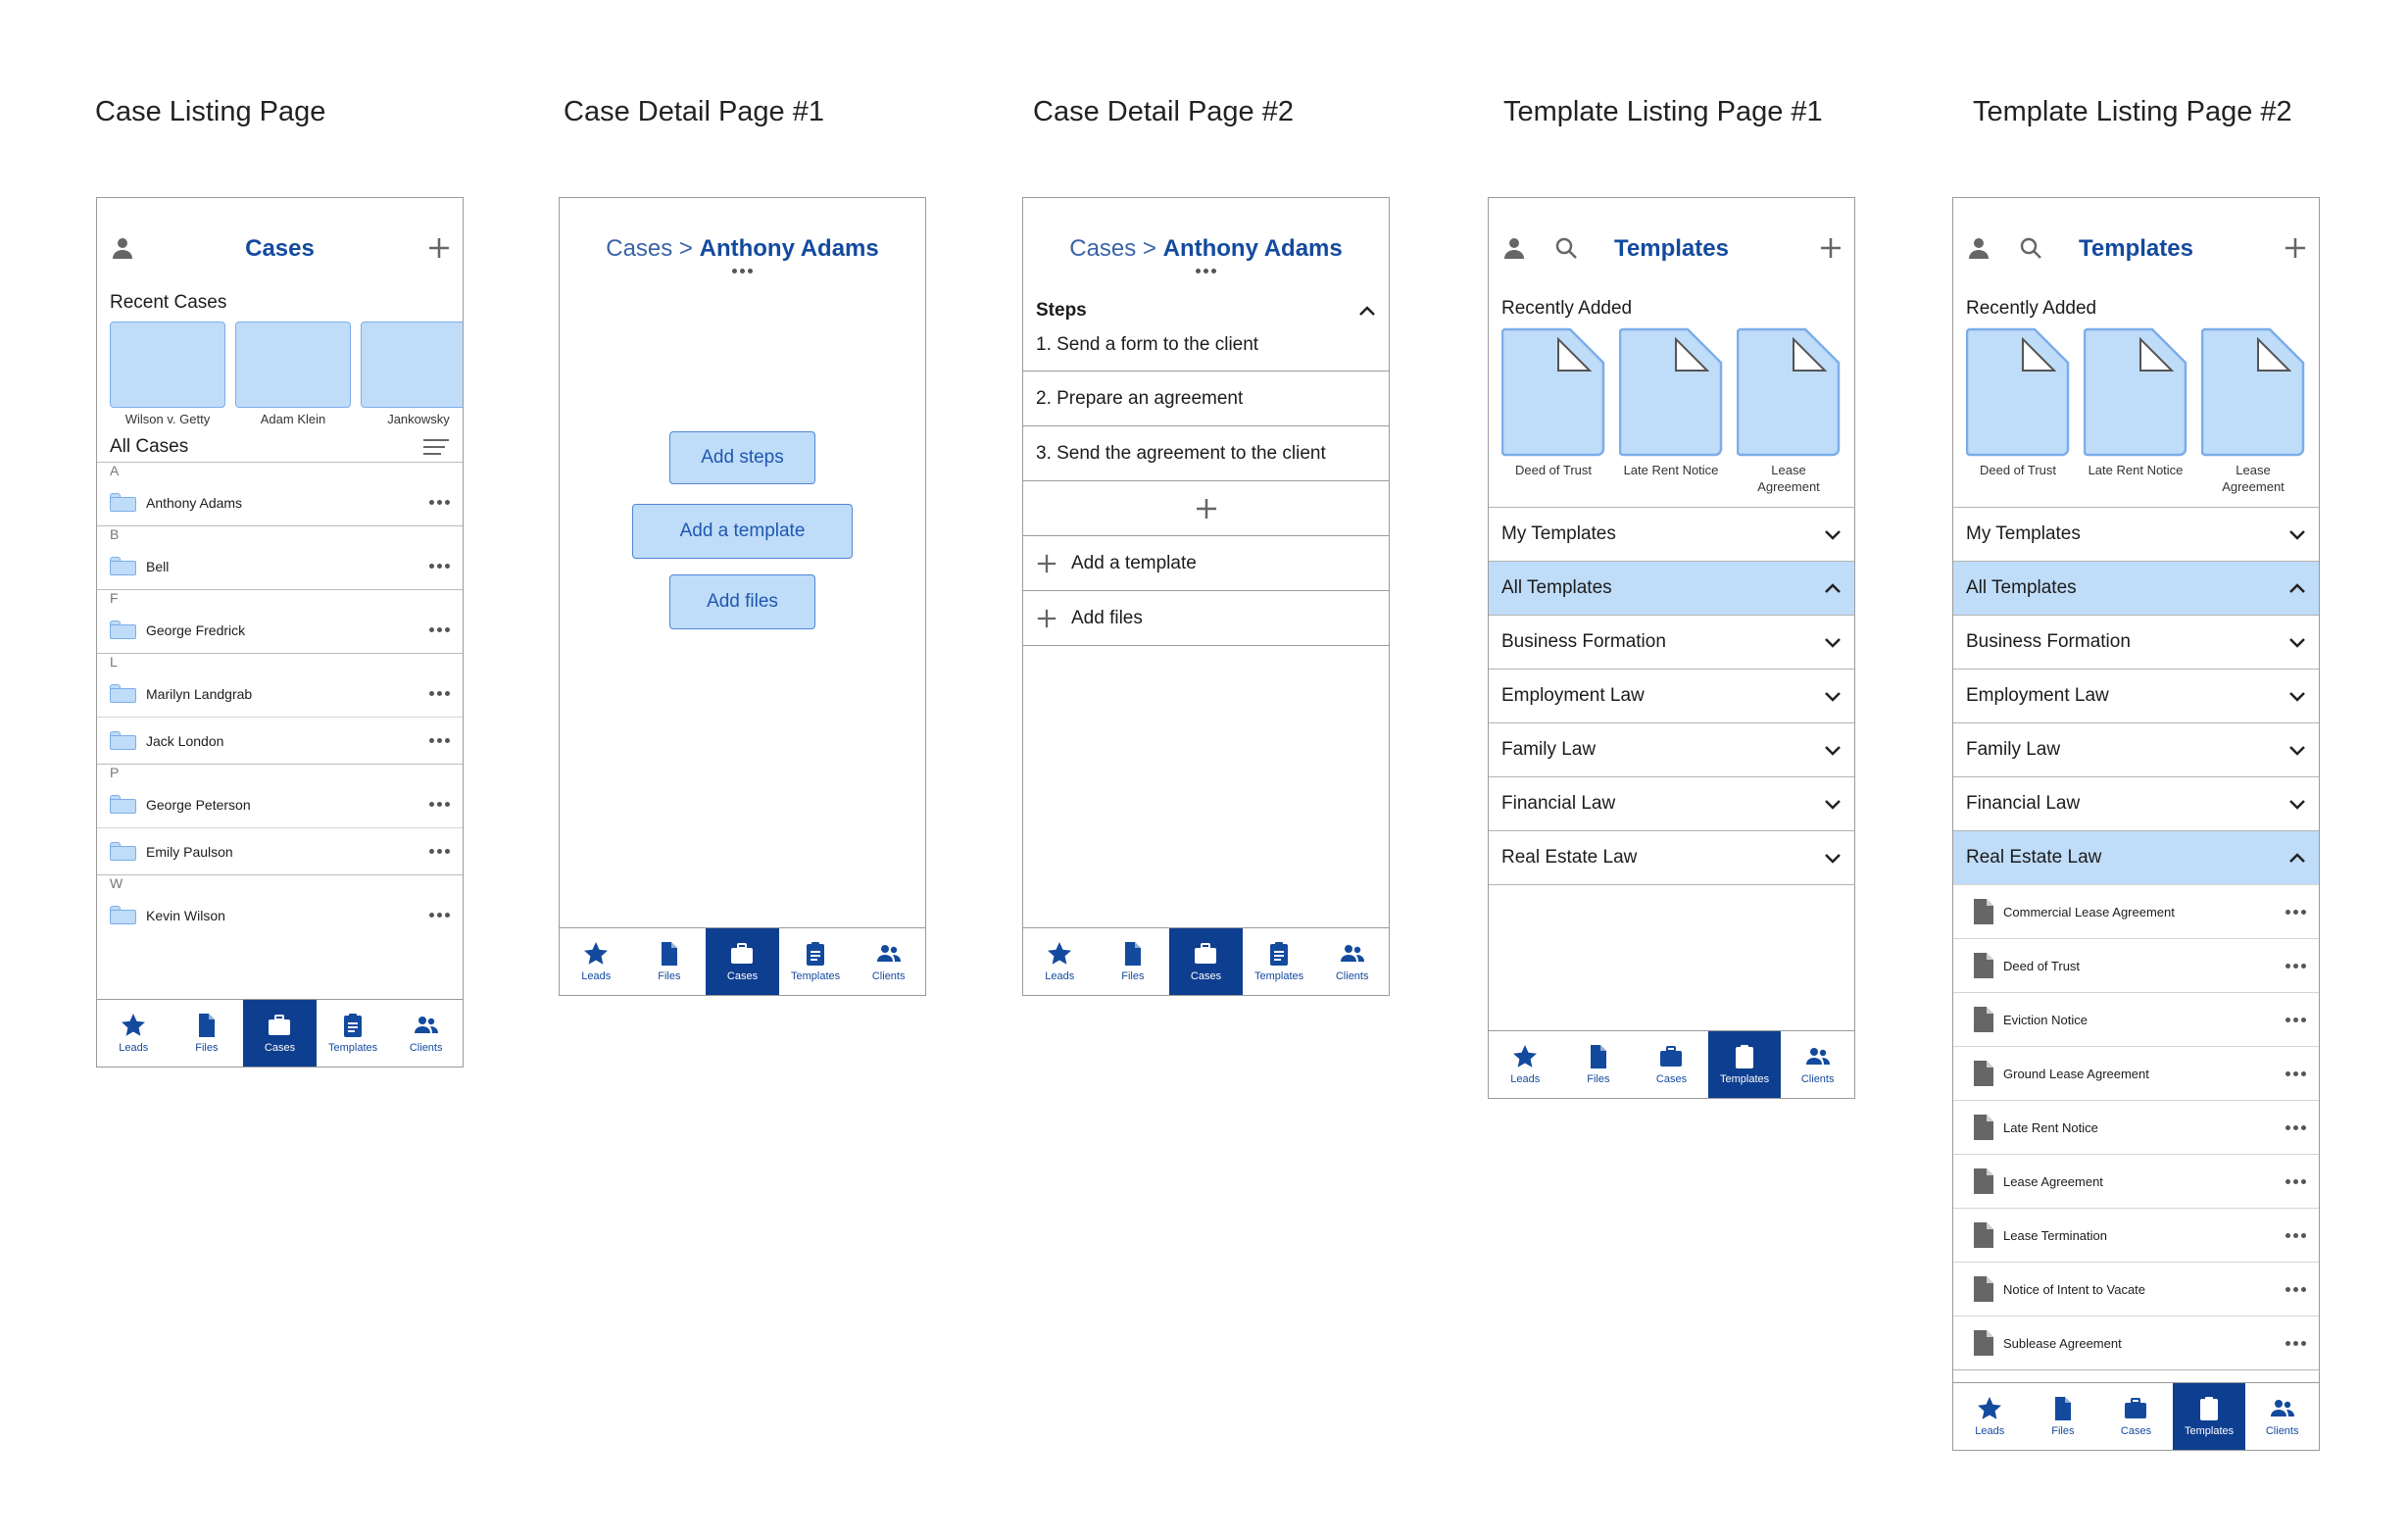 This screenshot has height=1540, width=2408. What do you see at coordinates (2136, 1127) in the screenshot?
I see `template-row: Late Rent Notice` at bounding box center [2136, 1127].